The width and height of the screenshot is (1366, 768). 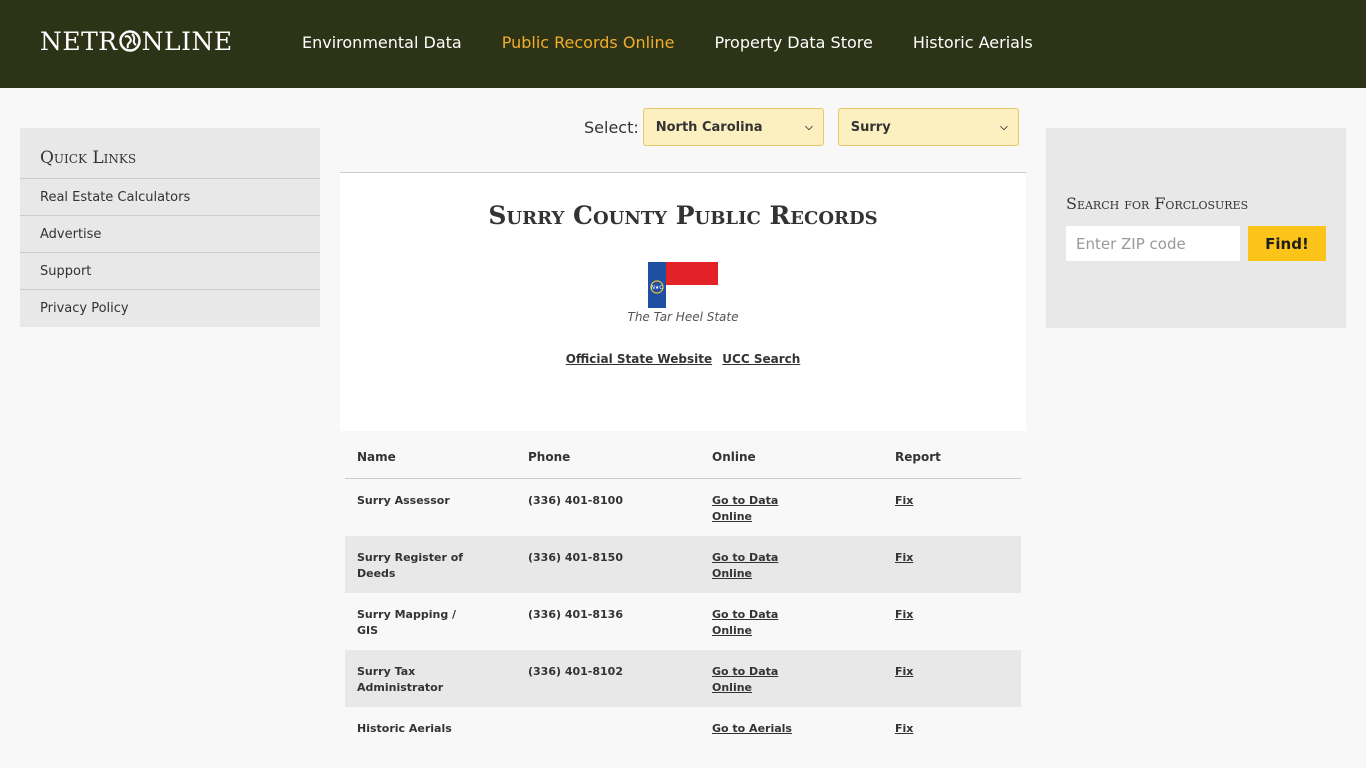 What do you see at coordinates (639, 359) in the screenshot?
I see `official-state-website-link: Official State Website` at bounding box center [639, 359].